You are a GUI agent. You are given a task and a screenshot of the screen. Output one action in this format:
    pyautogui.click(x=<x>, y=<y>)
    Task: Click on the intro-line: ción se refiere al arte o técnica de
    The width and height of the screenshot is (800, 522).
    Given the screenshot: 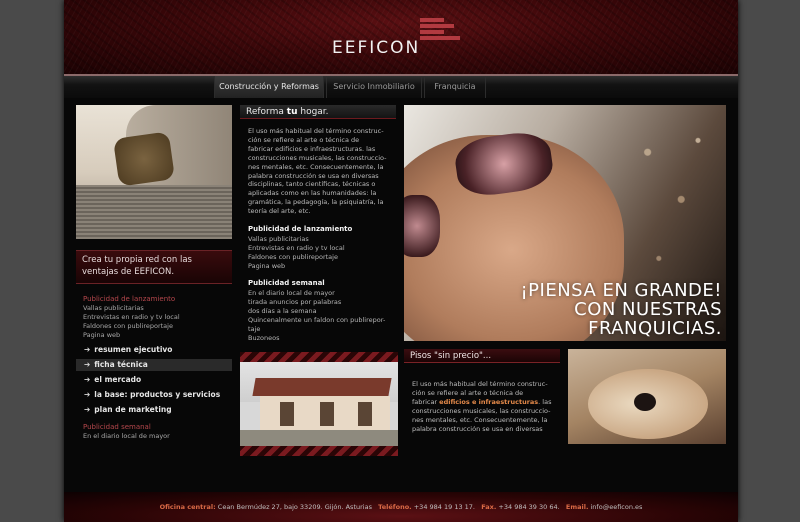 What is the action you would take?
    pyautogui.click(x=304, y=139)
    